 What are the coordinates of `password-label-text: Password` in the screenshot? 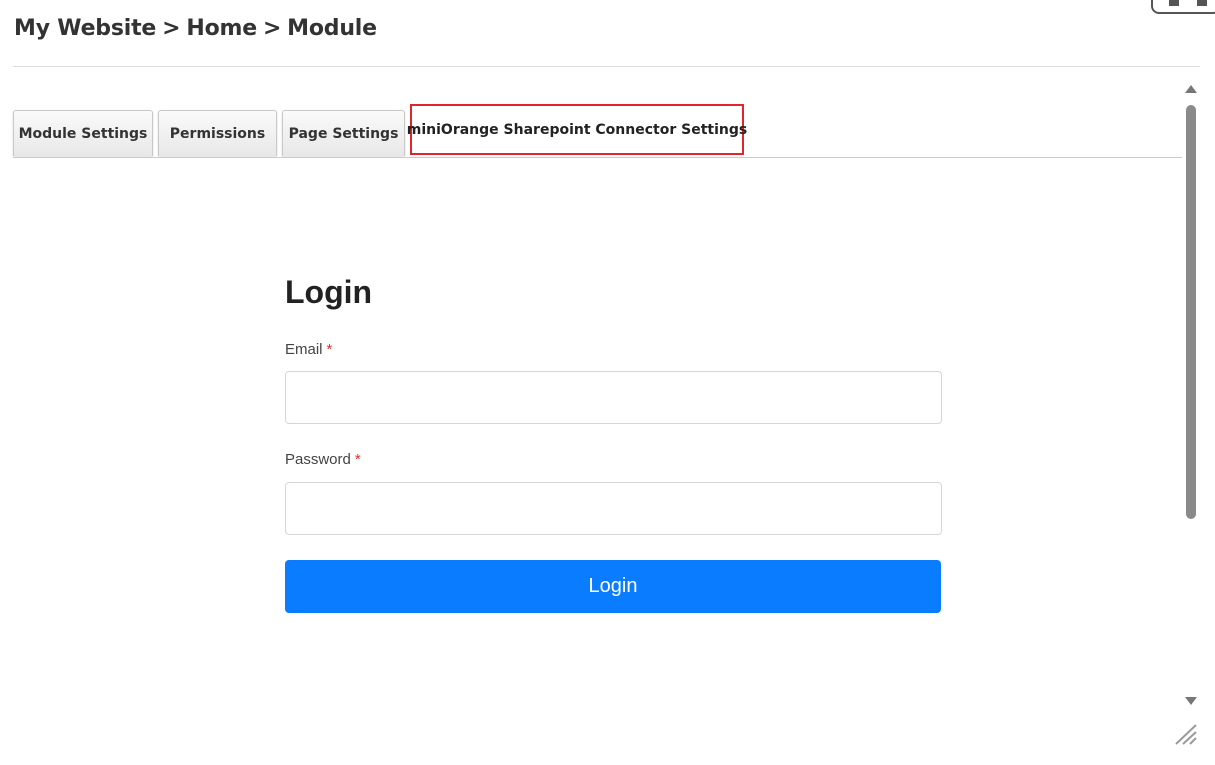 It's located at (318, 459).